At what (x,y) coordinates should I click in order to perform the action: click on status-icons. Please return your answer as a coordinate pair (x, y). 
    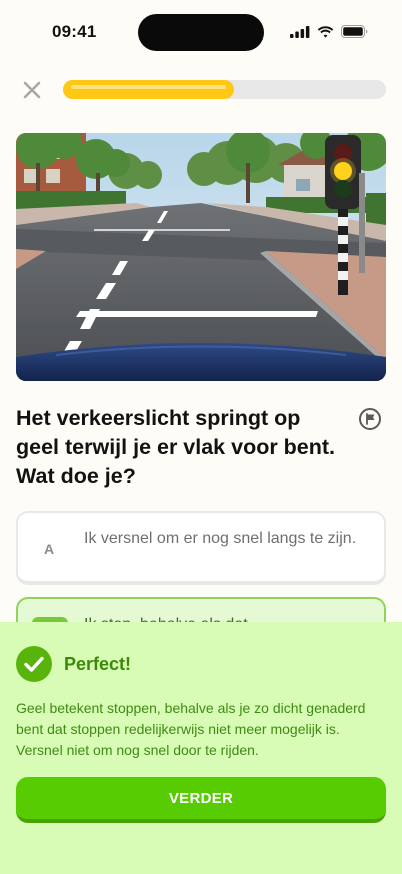
    Looking at the image, I should click on (329, 31).